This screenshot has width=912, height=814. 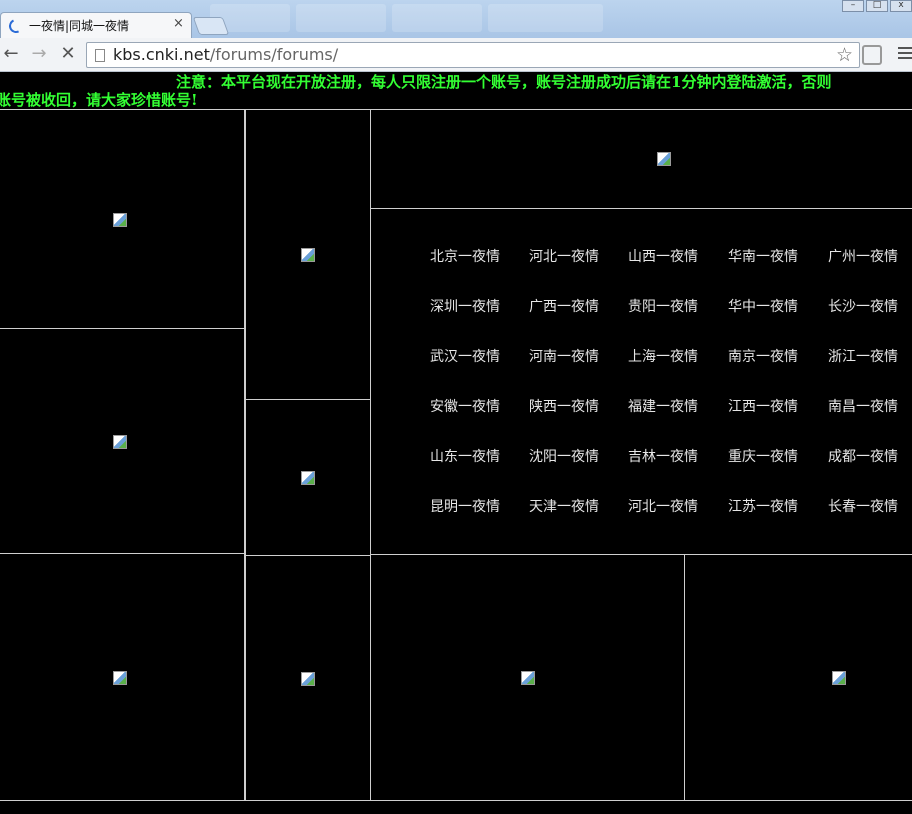 What do you see at coordinates (39, 54) in the screenshot?
I see `forward-button: →` at bounding box center [39, 54].